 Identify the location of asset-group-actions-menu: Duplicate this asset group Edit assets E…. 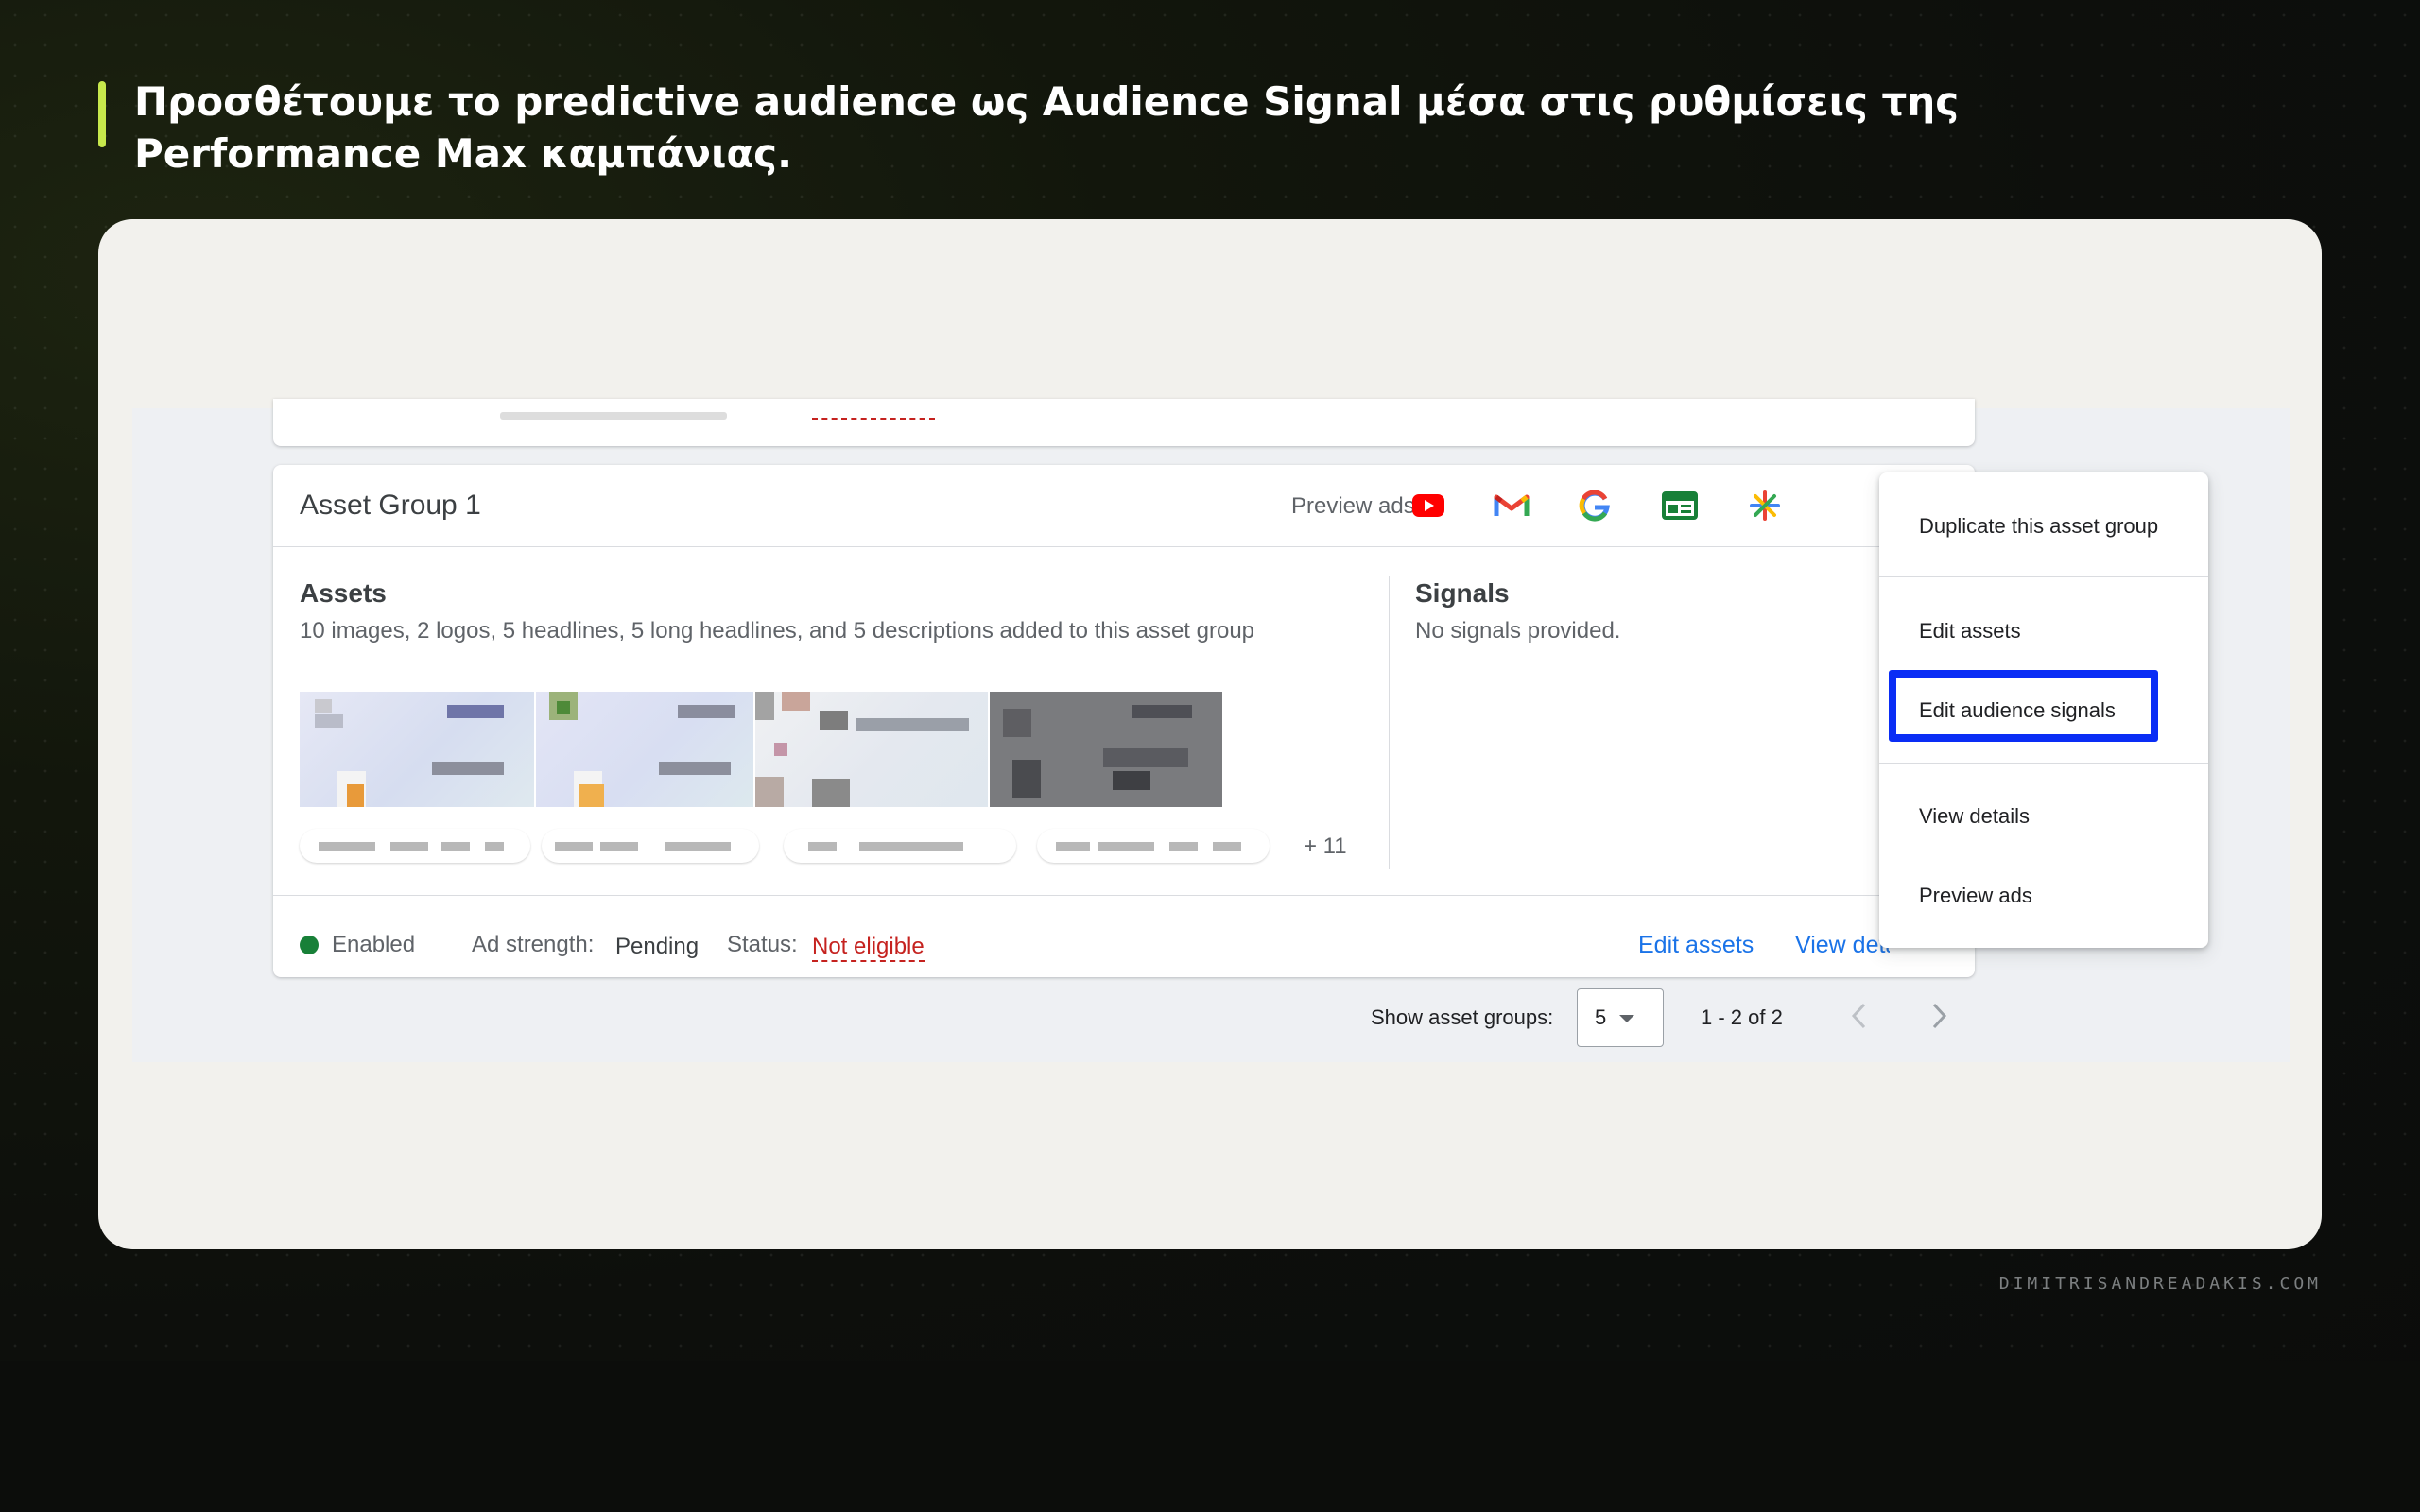
(2043, 710).